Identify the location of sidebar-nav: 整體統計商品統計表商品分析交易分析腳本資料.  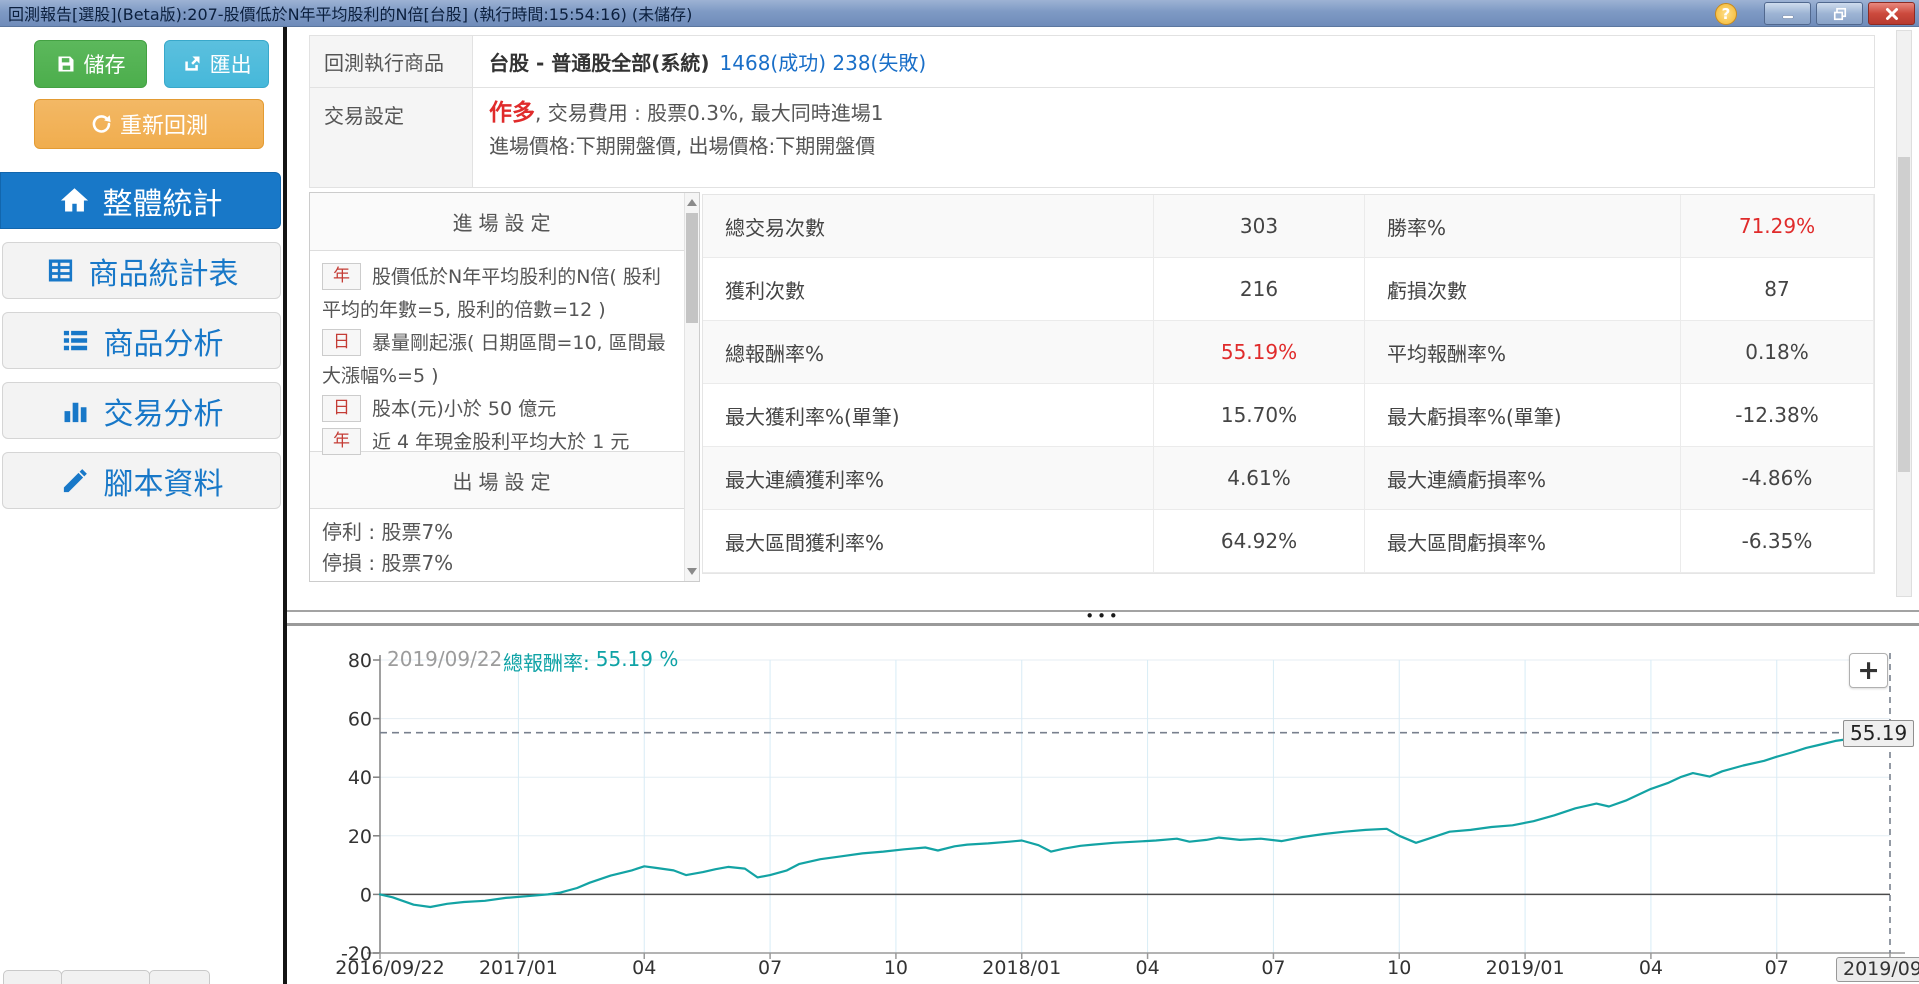
(141, 340).